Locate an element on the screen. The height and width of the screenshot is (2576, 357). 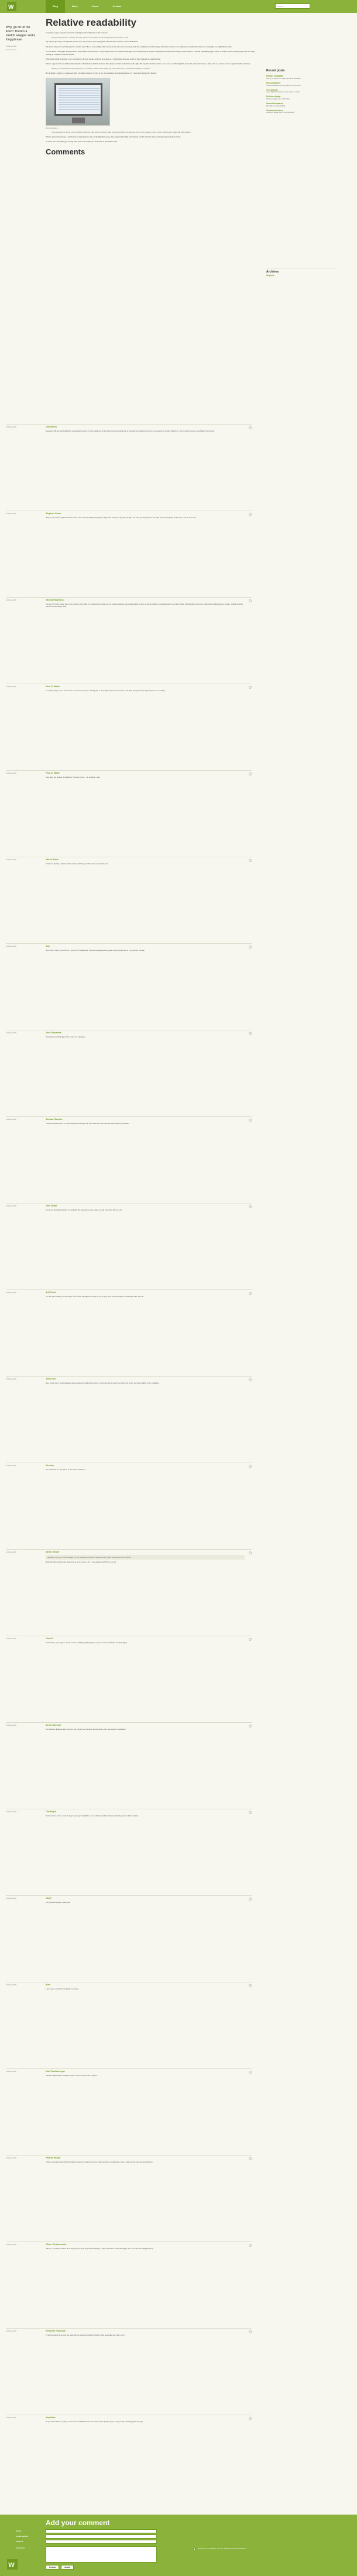
svg-text: W is located at coordinates (11, 8).